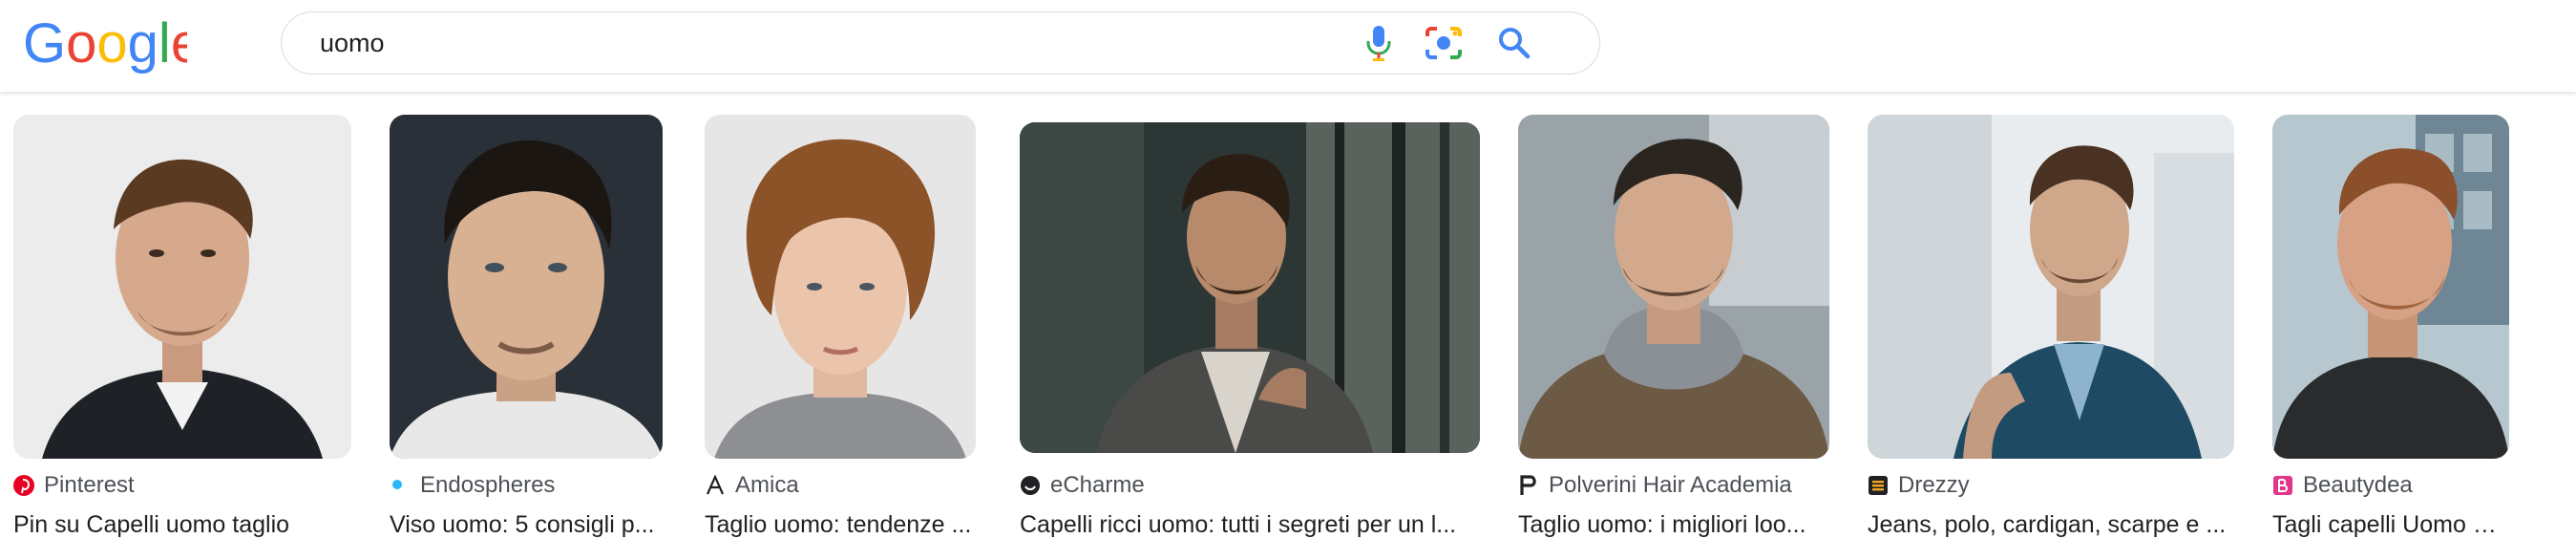 This screenshot has height=560, width=2576. I want to click on amica-icon, so click(715, 486).